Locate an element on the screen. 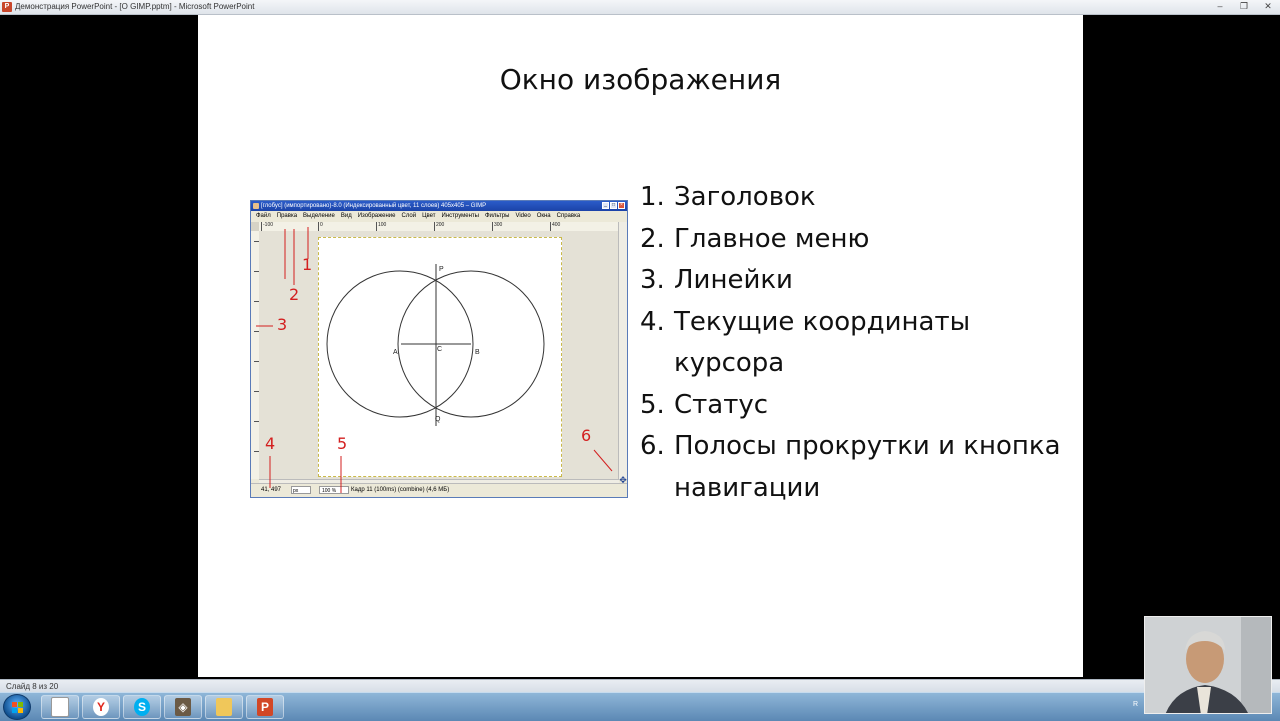 Image resolution: width=1280 pixels, height=721 pixels. list-text: Линейки is located at coordinates (733, 280).